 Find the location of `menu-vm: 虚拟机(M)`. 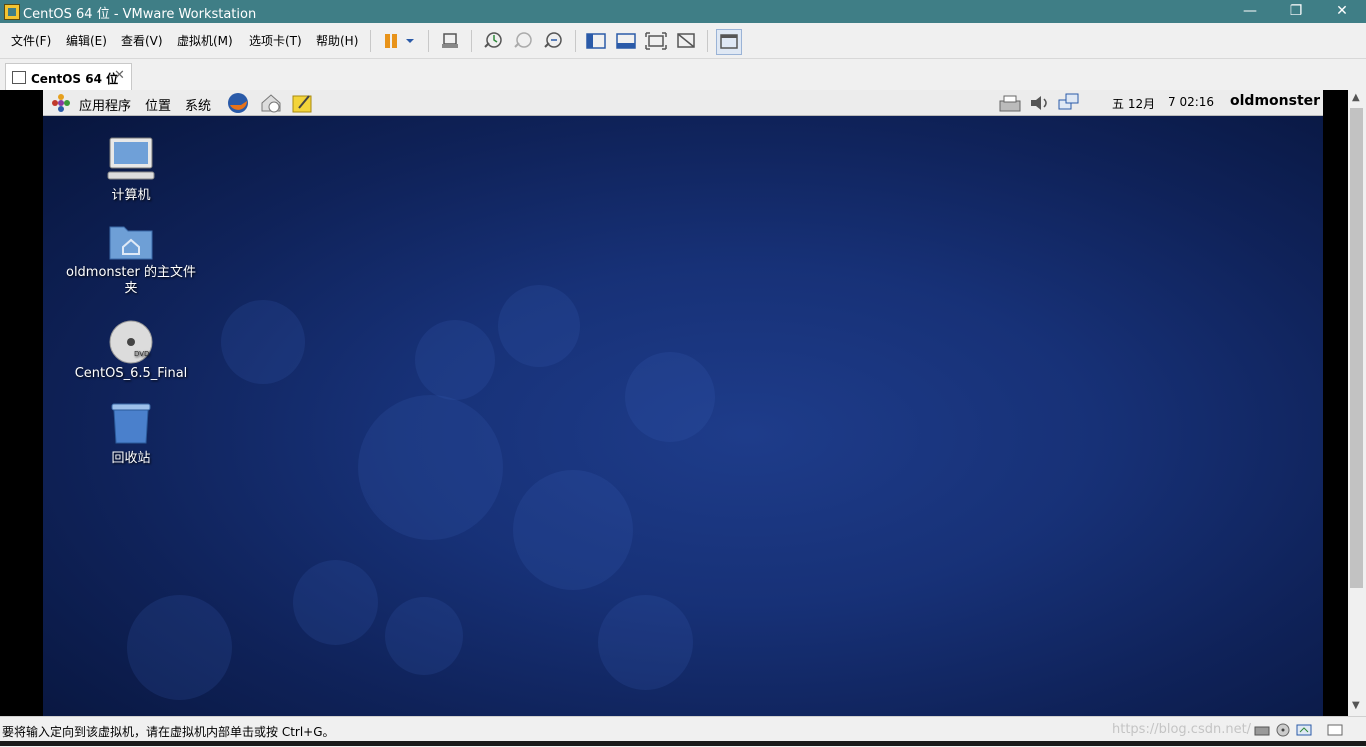

menu-vm: 虚拟机(M) is located at coordinates (205, 40).